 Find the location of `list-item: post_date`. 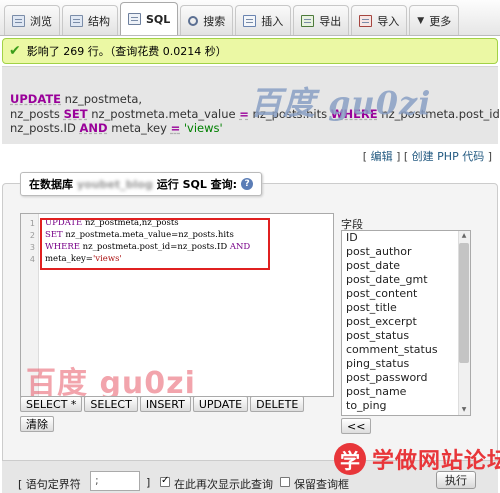

list-item: post_date is located at coordinates (406, 266).